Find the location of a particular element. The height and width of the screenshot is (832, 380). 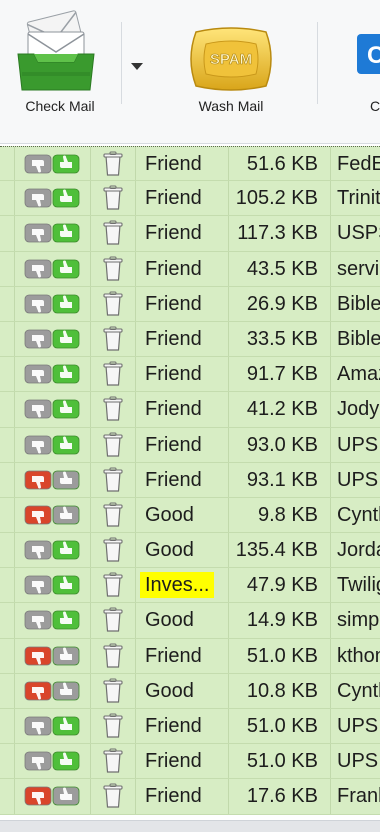

check-mail-button: Check Mail is located at coordinates (60, 72).